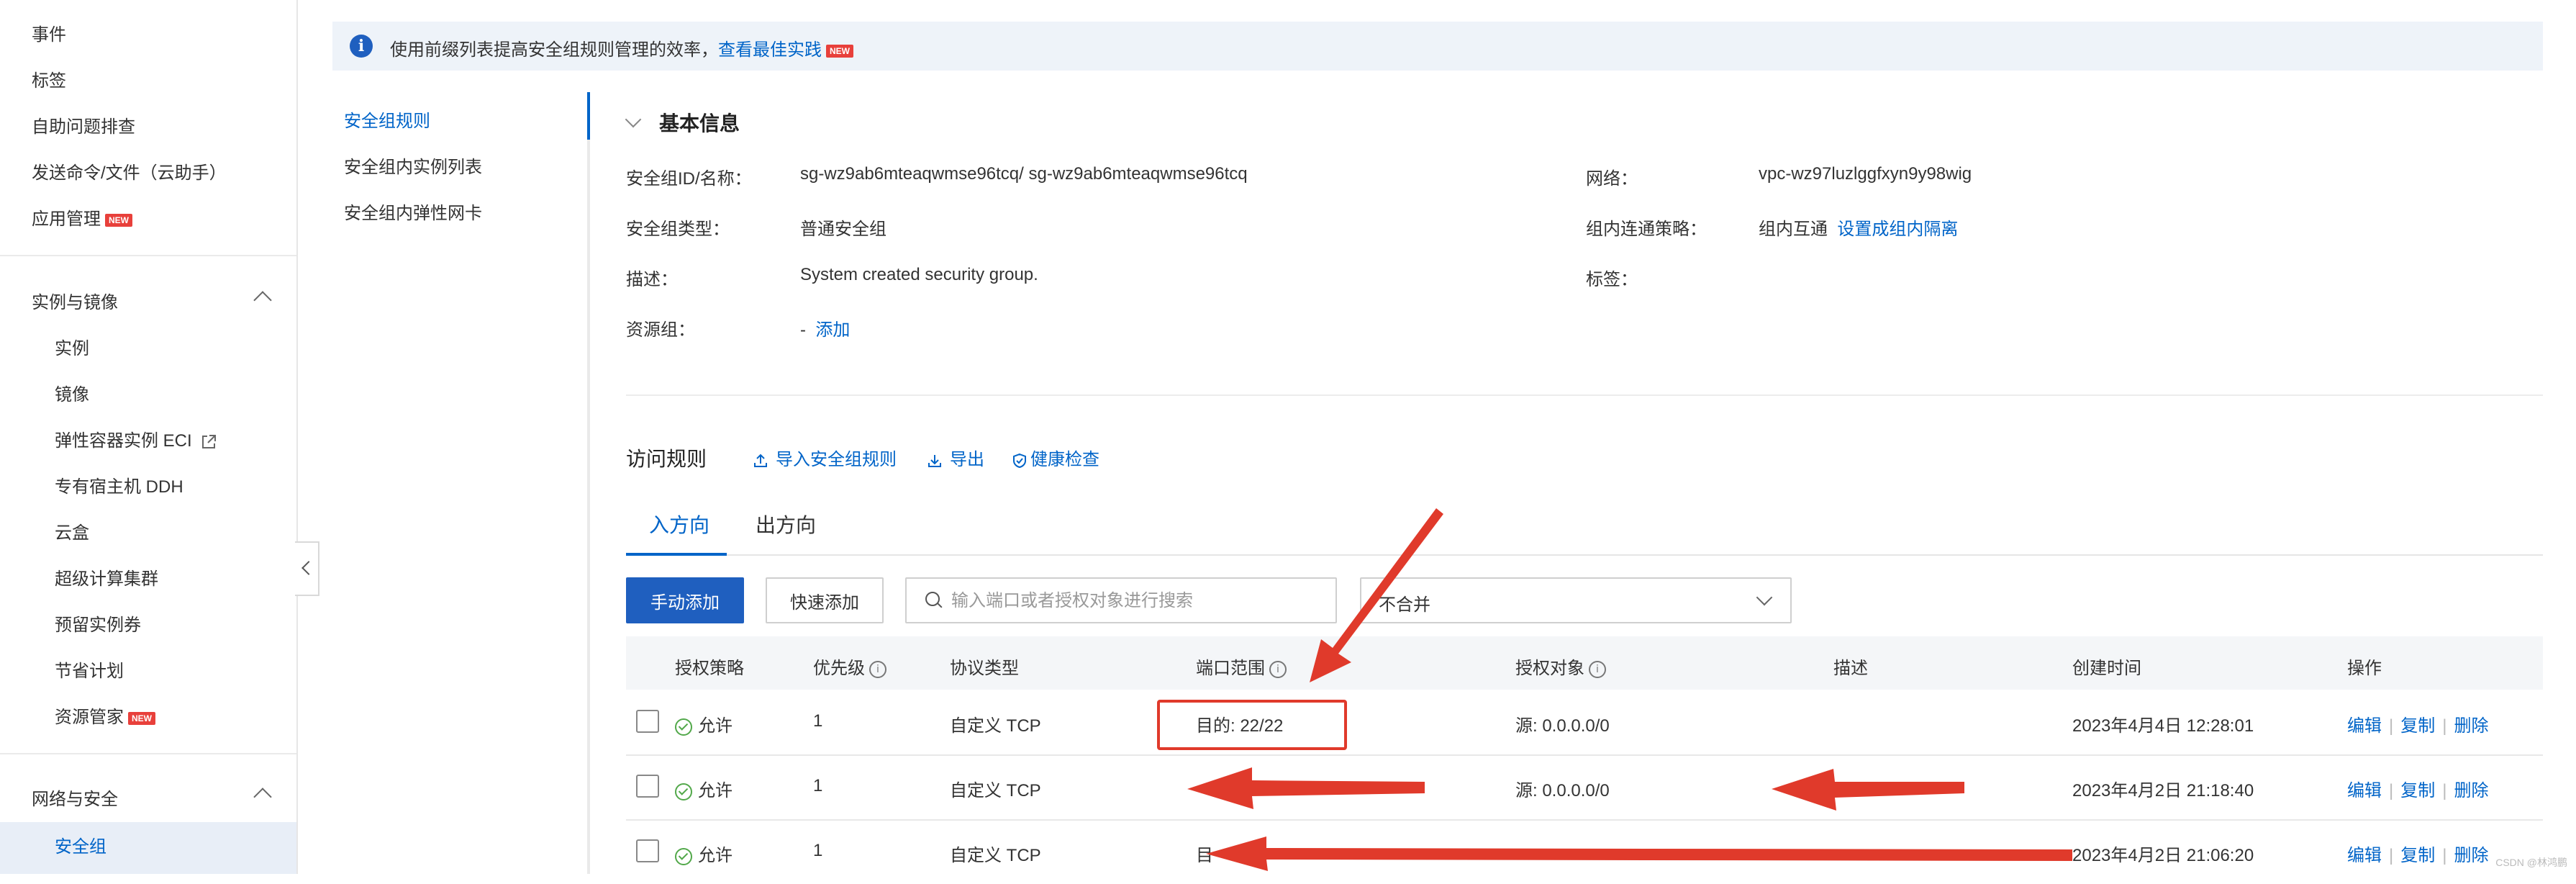  What do you see at coordinates (1376, 595) in the screenshot?
I see `annotation-arrow-down` at bounding box center [1376, 595].